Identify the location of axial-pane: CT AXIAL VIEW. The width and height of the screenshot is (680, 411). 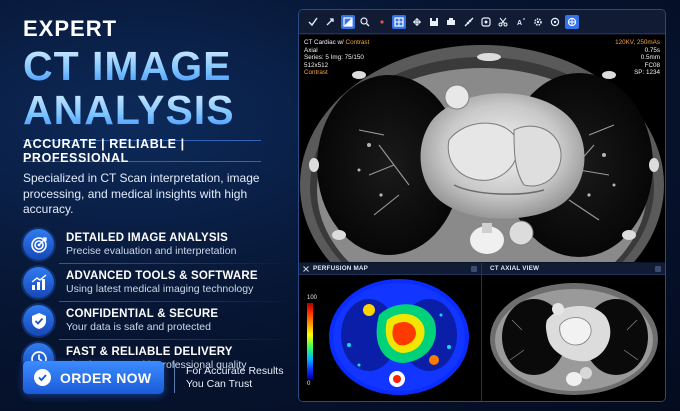
(573, 332).